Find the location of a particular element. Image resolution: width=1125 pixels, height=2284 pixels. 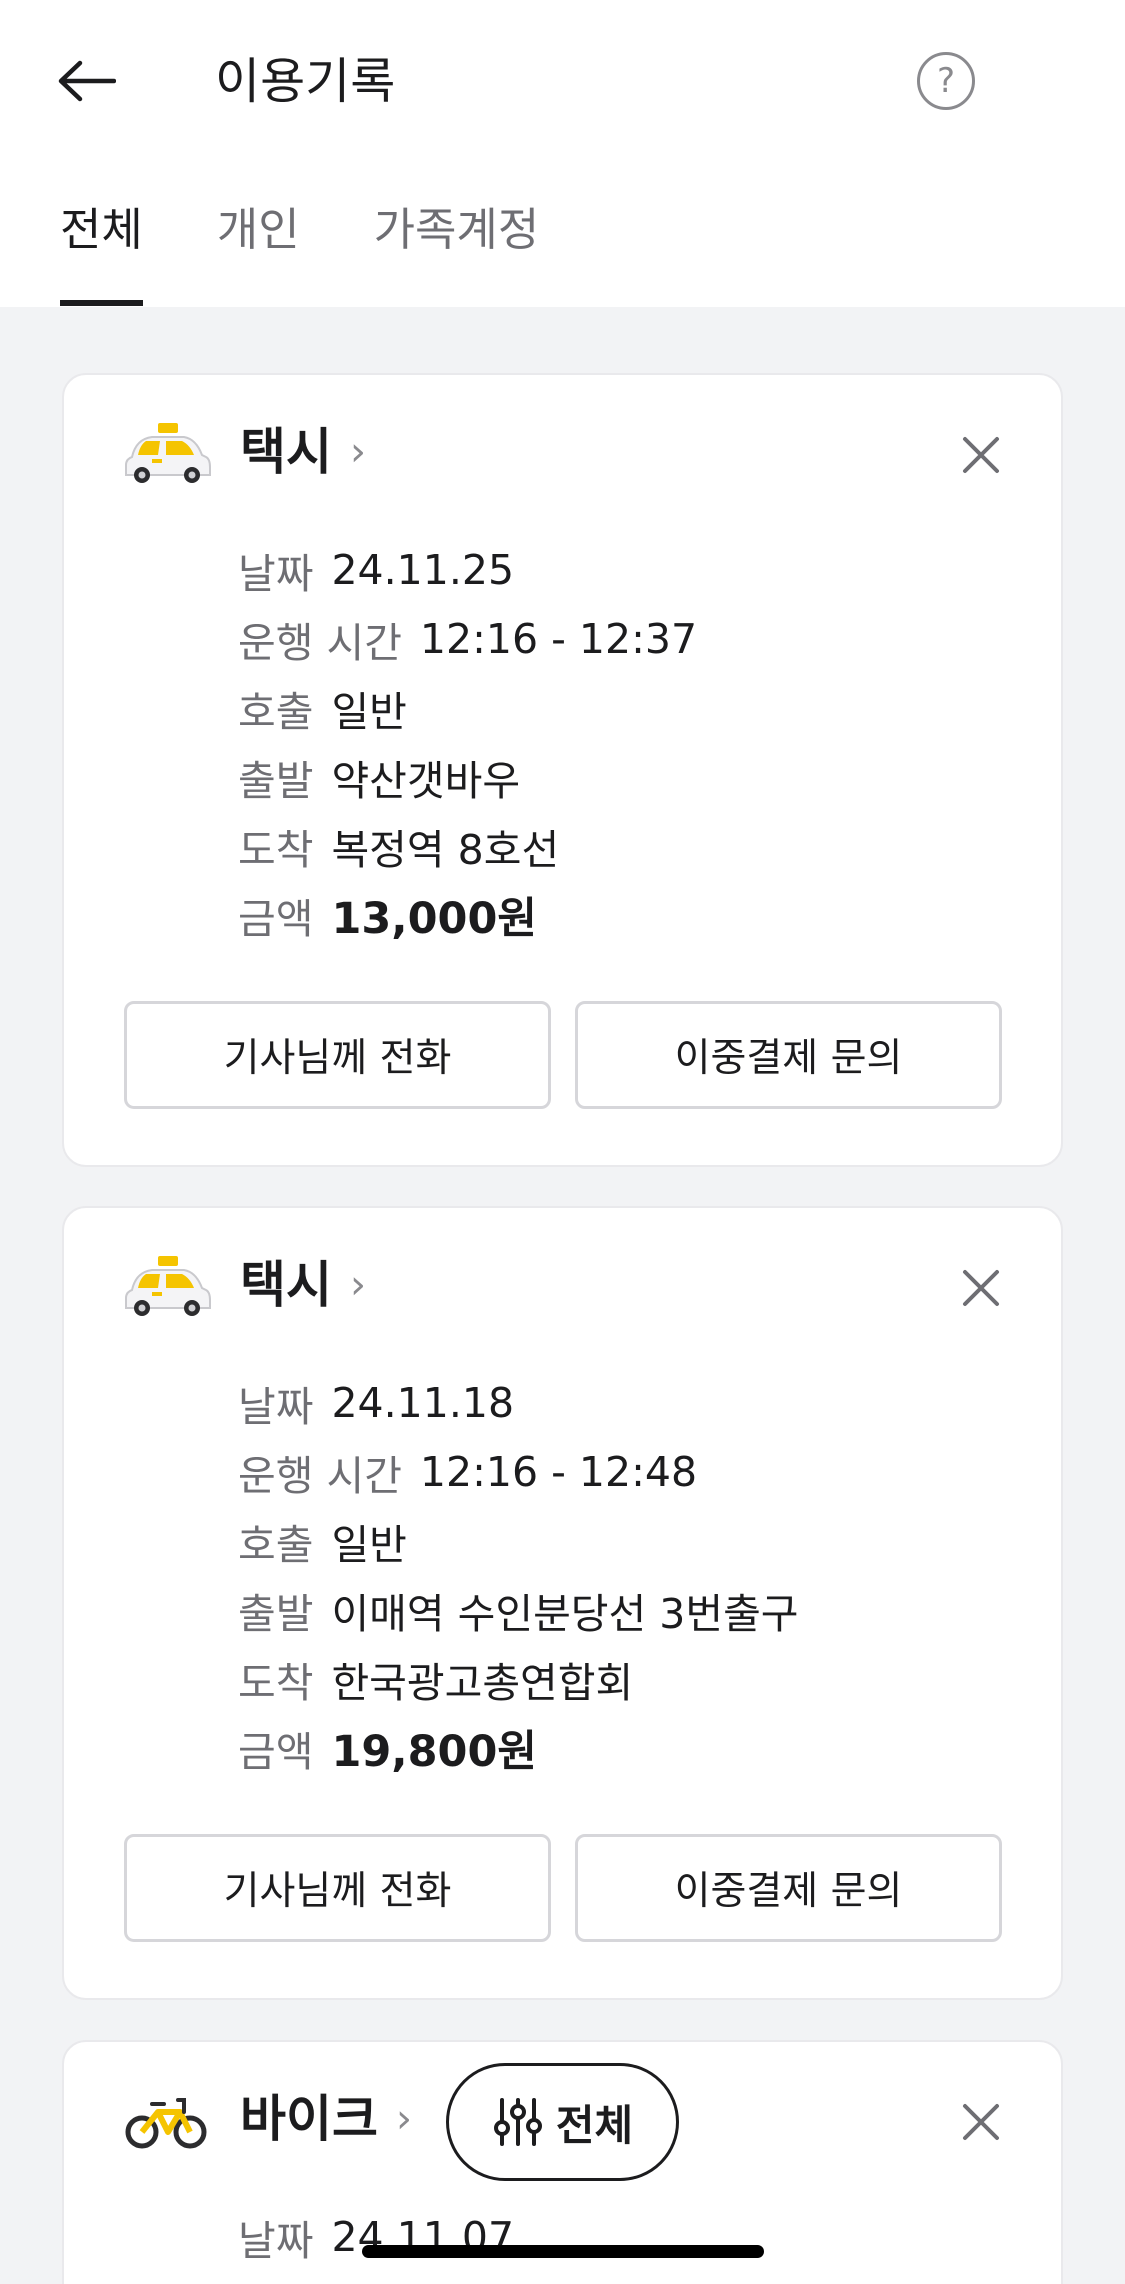

arrow-left-icon is located at coordinates (87, 81).